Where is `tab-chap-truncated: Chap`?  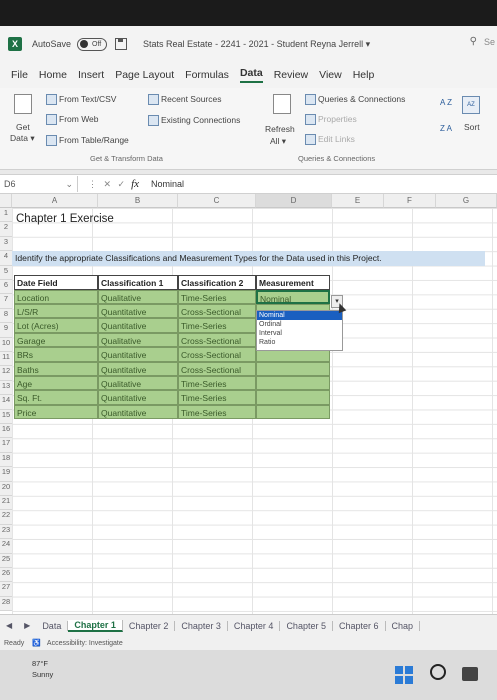
tab-chap-truncated: Chap is located at coordinates (403, 625).